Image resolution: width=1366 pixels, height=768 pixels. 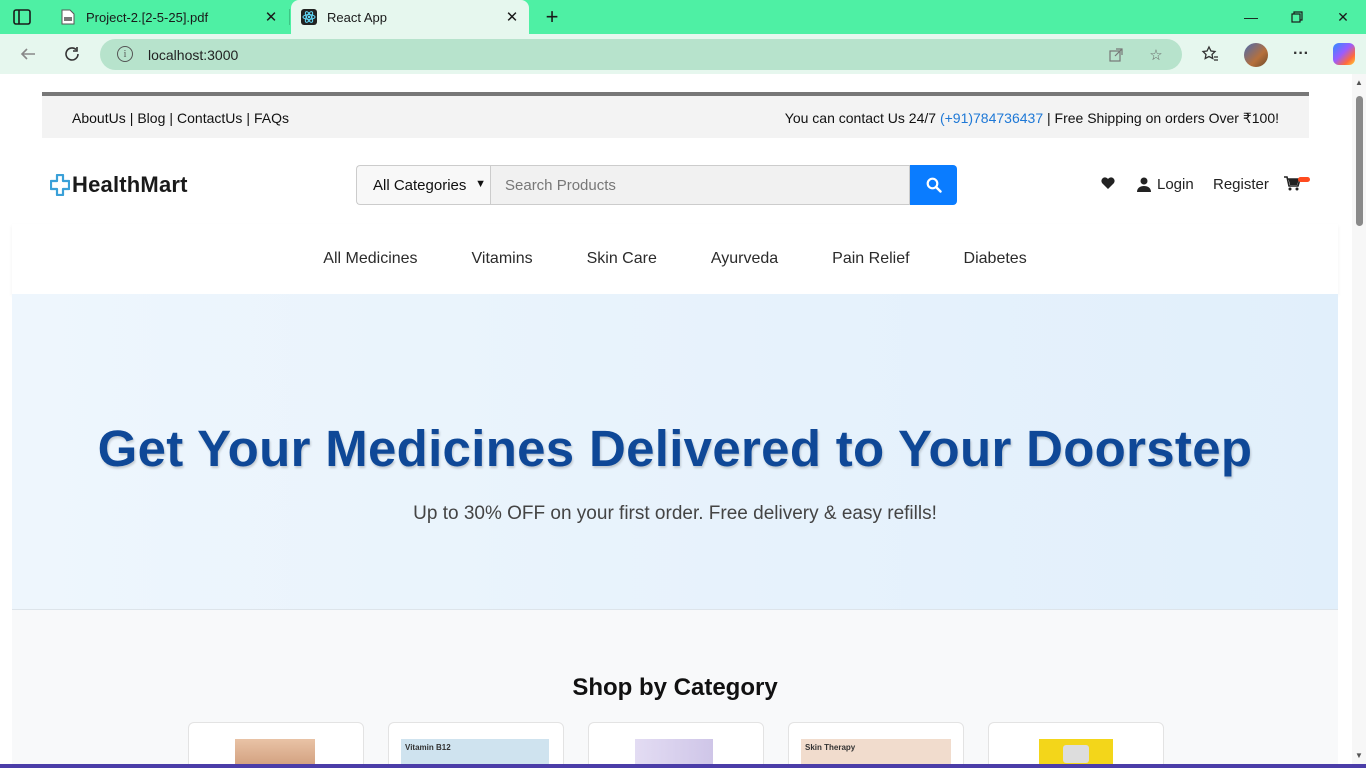 What do you see at coordinates (622, 259) in the screenshot?
I see `nav-item-skin-care: Skin Care` at bounding box center [622, 259].